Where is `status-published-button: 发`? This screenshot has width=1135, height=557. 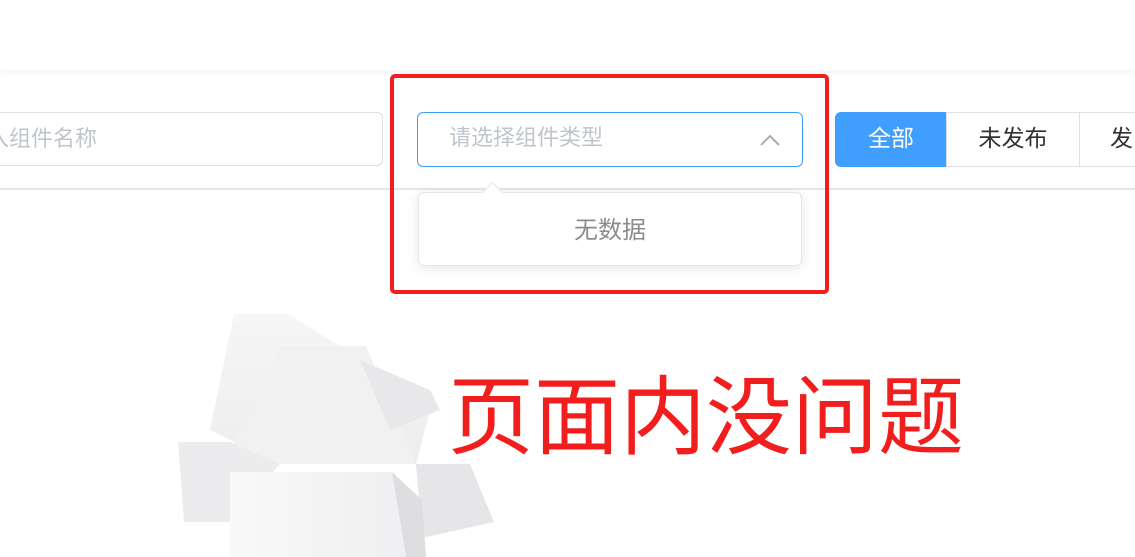
status-published-button: 发 is located at coordinates (1107, 139).